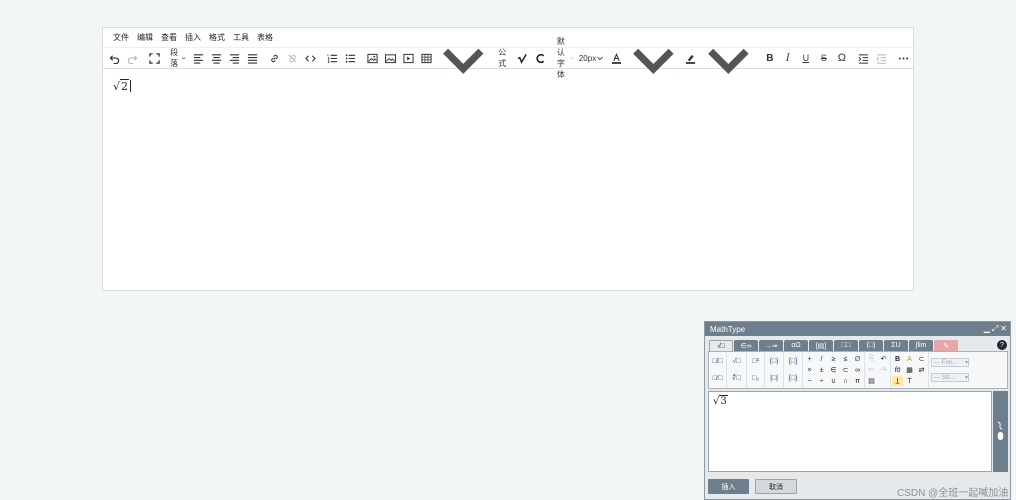 This screenshot has height=500, width=1016. I want to click on redo-icon, so click(132, 58).